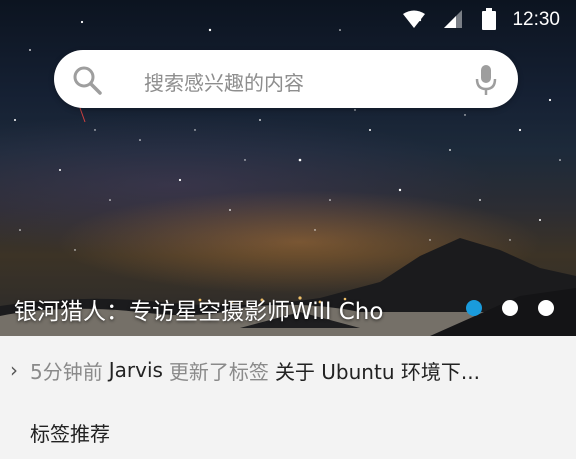 The image size is (576, 459). I want to click on mic-icon, so click(486, 80).